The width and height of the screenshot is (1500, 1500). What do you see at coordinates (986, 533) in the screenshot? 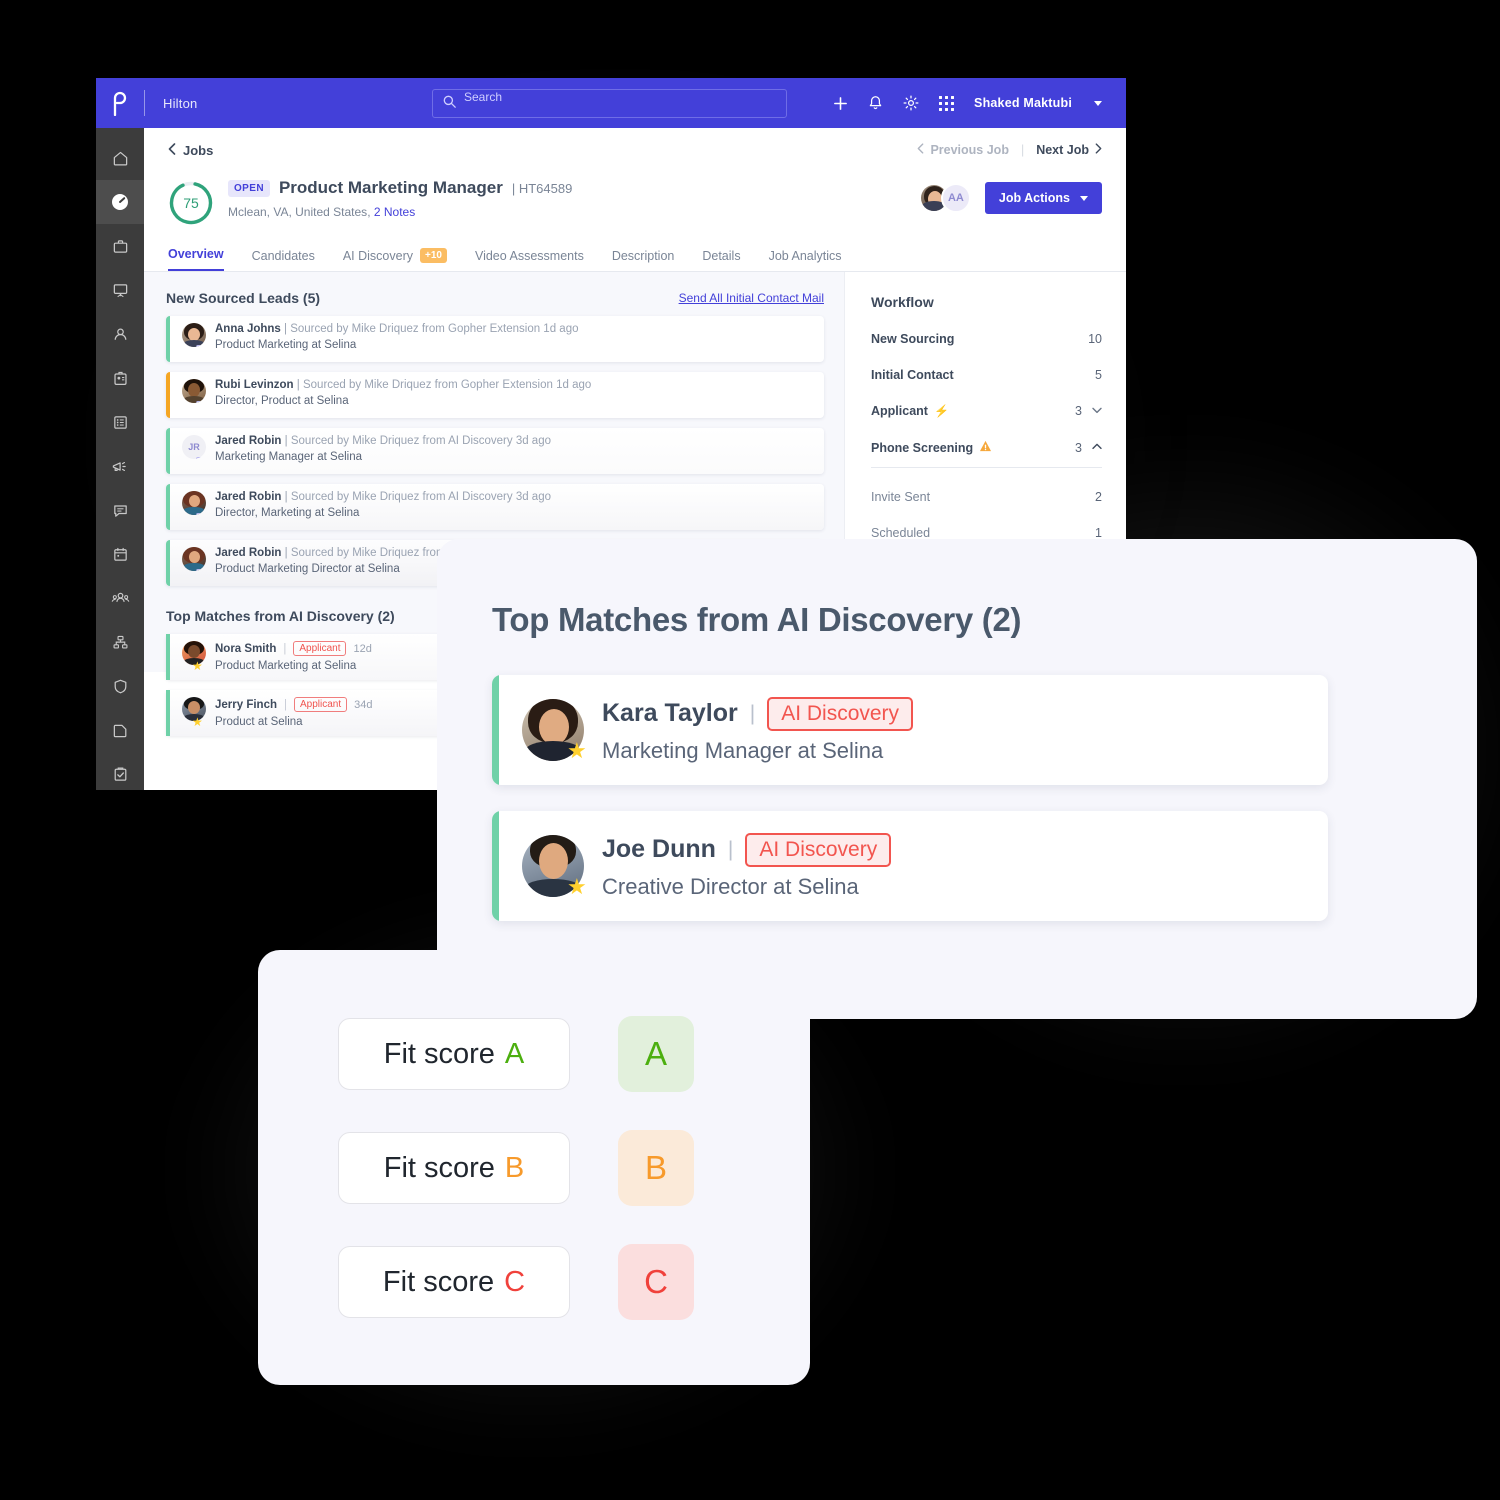
I see `workflow-row-scheduled: Scheduled 1` at bounding box center [986, 533].